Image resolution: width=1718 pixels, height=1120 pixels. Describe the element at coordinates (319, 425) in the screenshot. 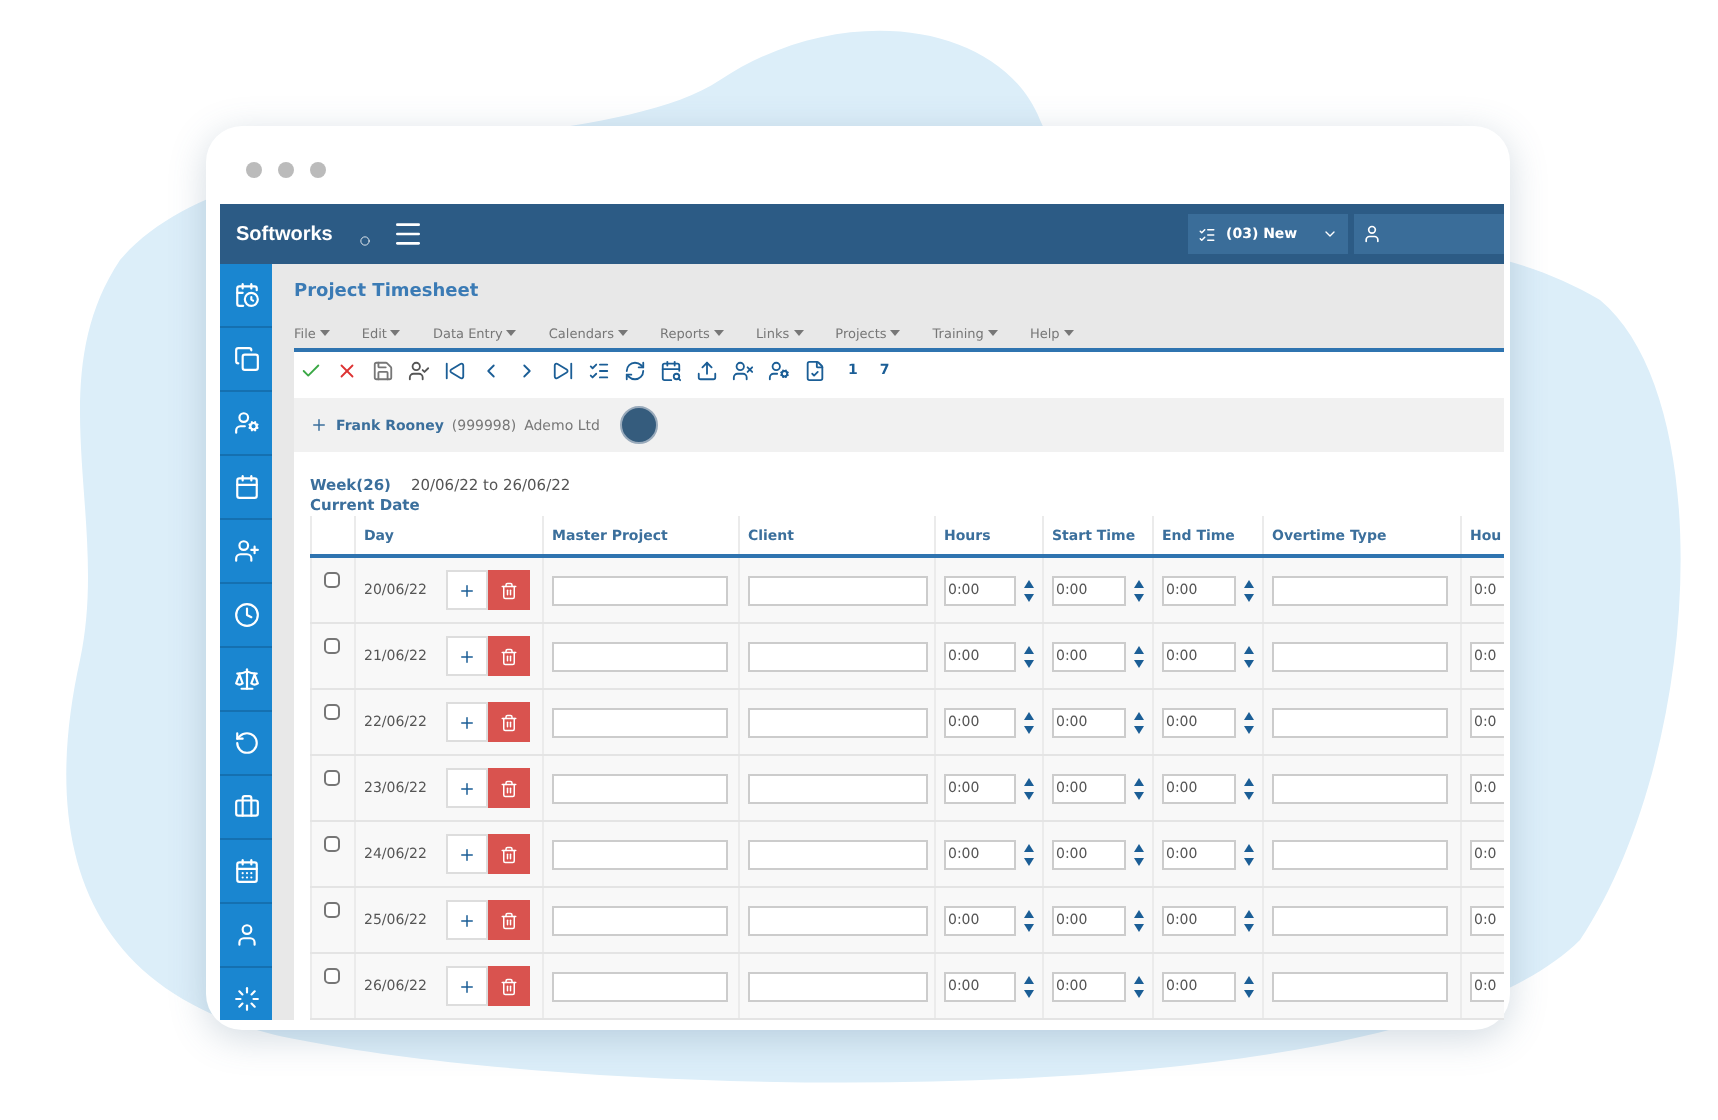

I see `expand-icon` at that location.